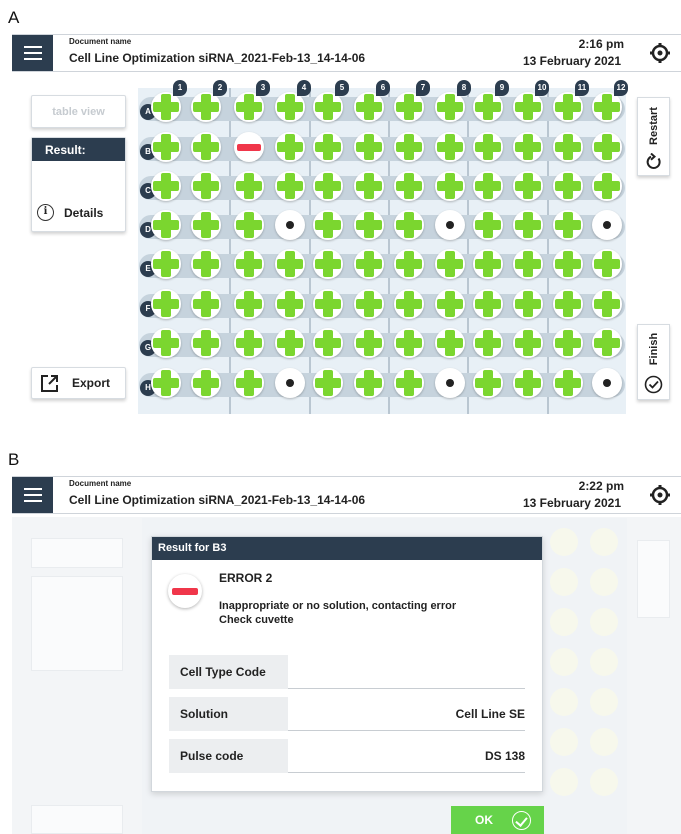 This screenshot has height=834, width=681. What do you see at coordinates (409, 107) in the screenshot?
I see `well-a7` at bounding box center [409, 107].